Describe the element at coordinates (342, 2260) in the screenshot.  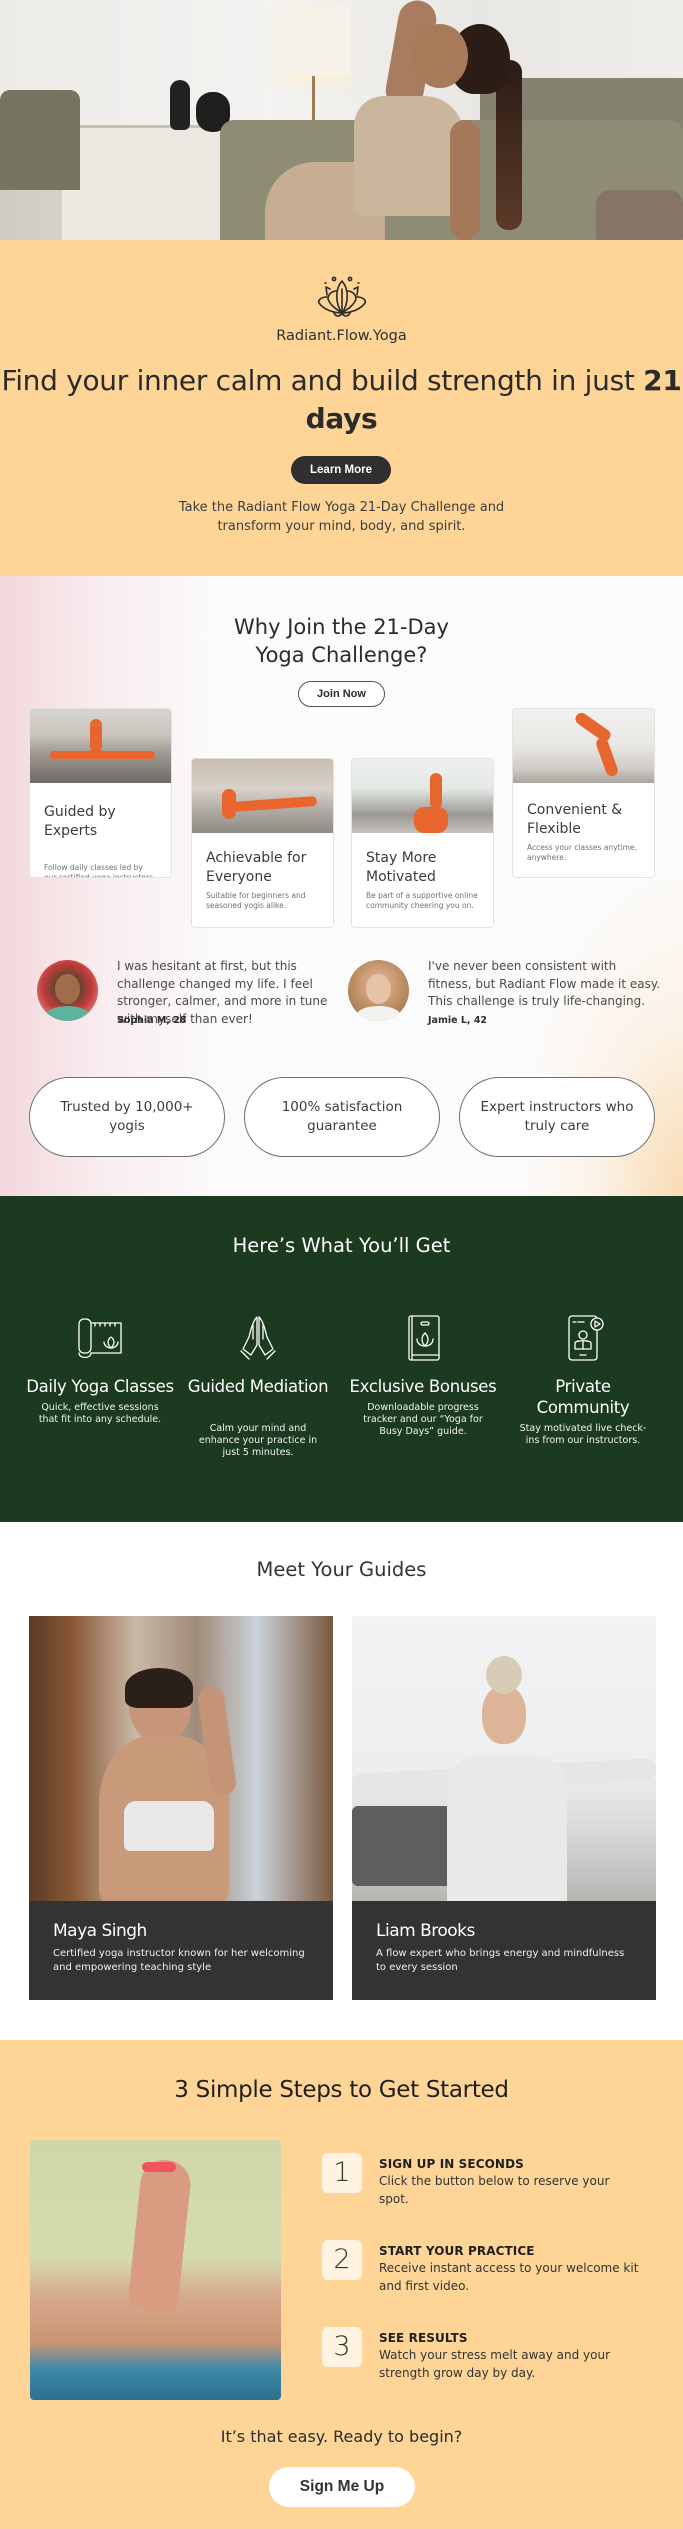
I see `step-number: 2` at that location.